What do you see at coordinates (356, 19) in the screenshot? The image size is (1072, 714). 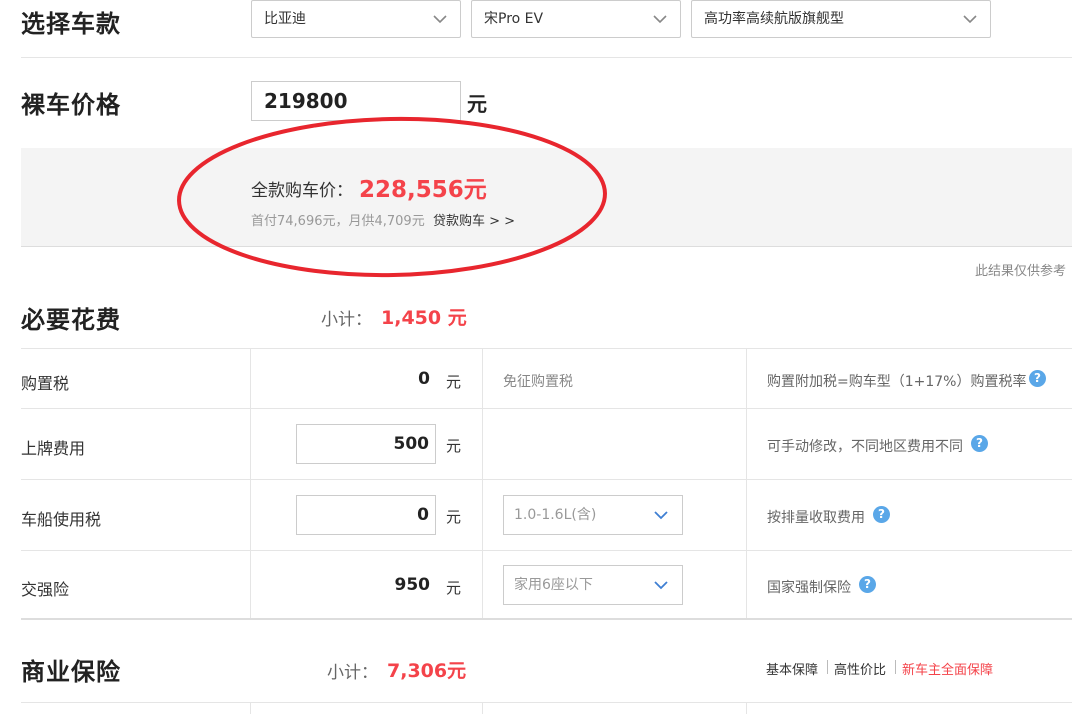 I see `brand-select: 比亚迪` at bounding box center [356, 19].